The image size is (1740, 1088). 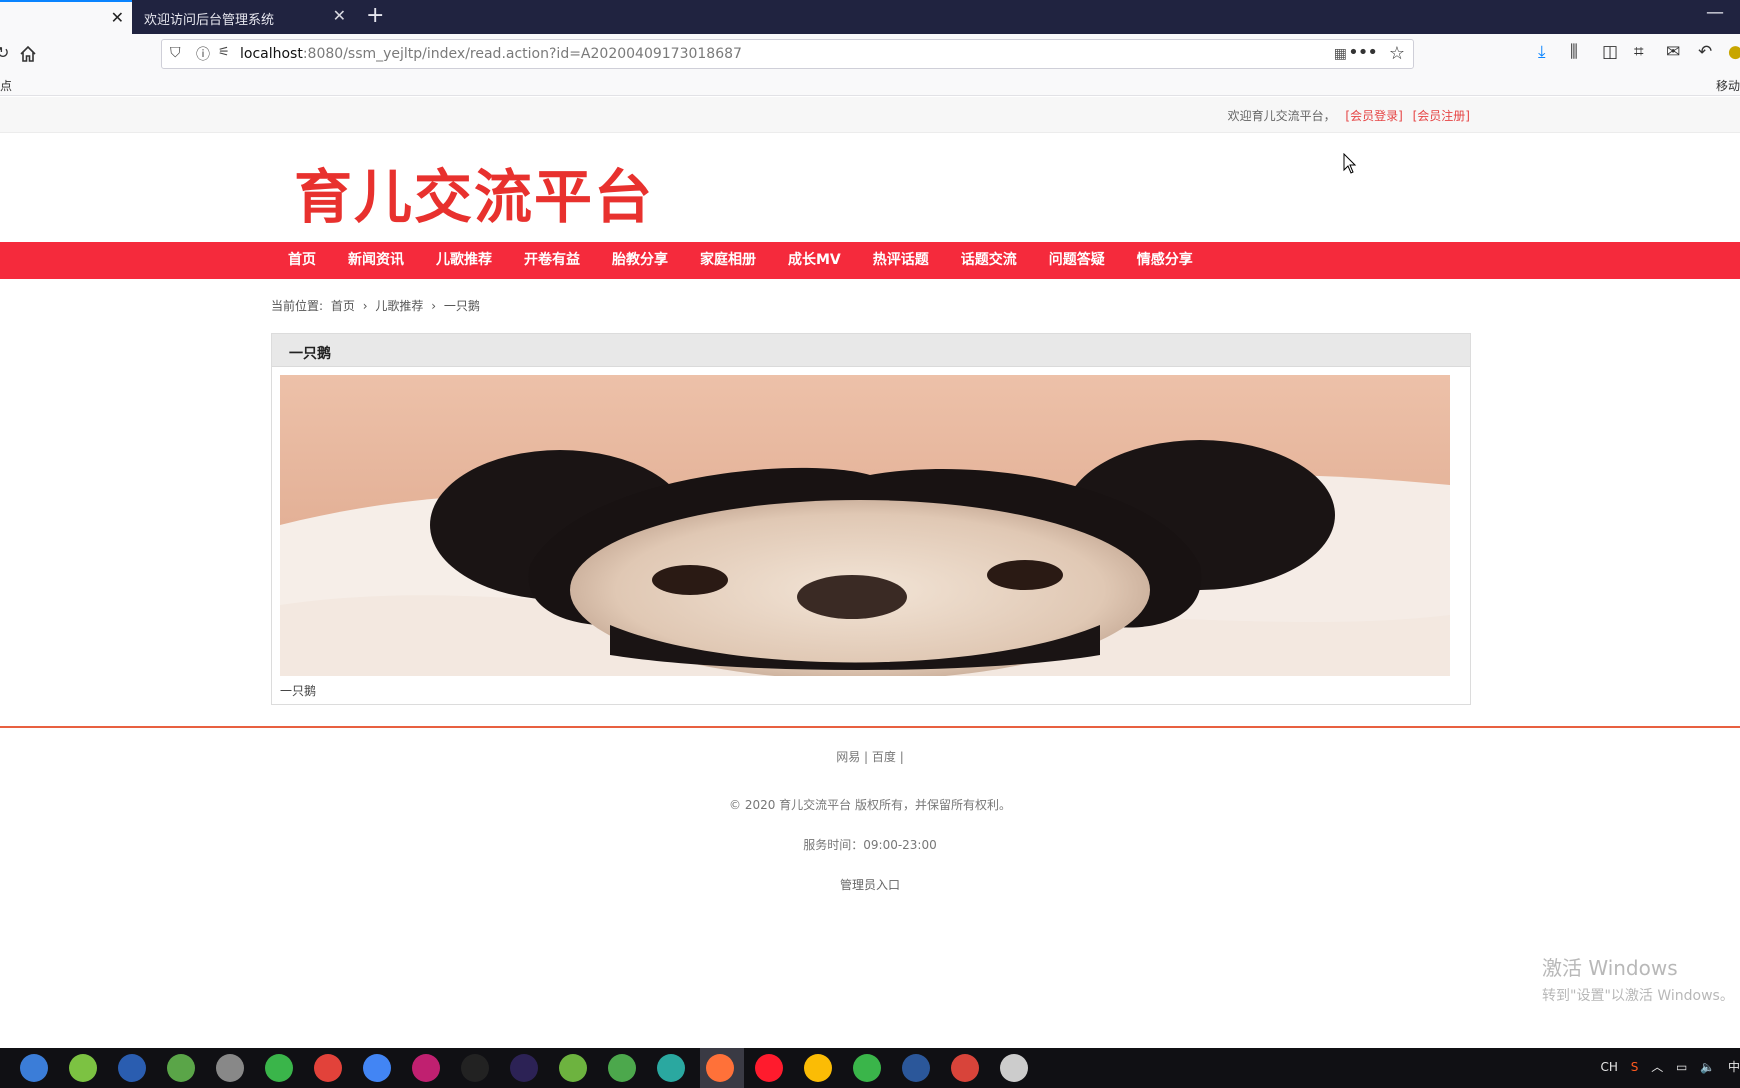 What do you see at coordinates (1715, 12) in the screenshot?
I see `minimize-window-icon: —` at bounding box center [1715, 12].